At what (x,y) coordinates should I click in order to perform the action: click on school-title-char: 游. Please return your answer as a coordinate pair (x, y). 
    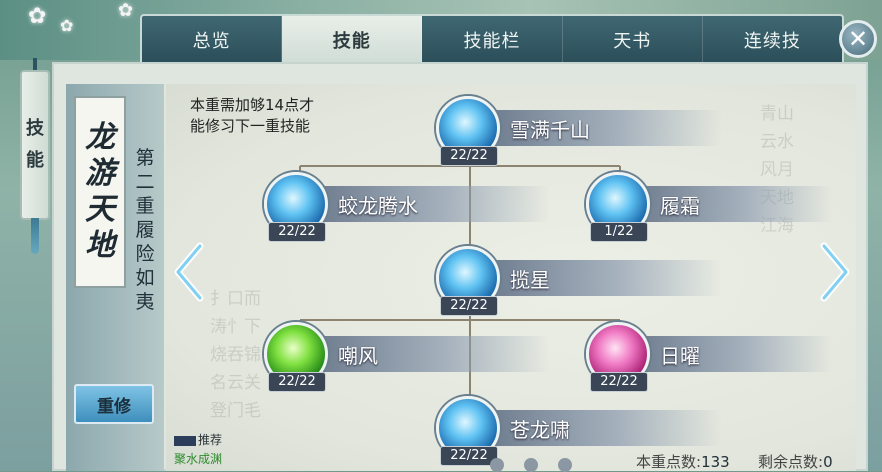
    Looking at the image, I should click on (100, 173).